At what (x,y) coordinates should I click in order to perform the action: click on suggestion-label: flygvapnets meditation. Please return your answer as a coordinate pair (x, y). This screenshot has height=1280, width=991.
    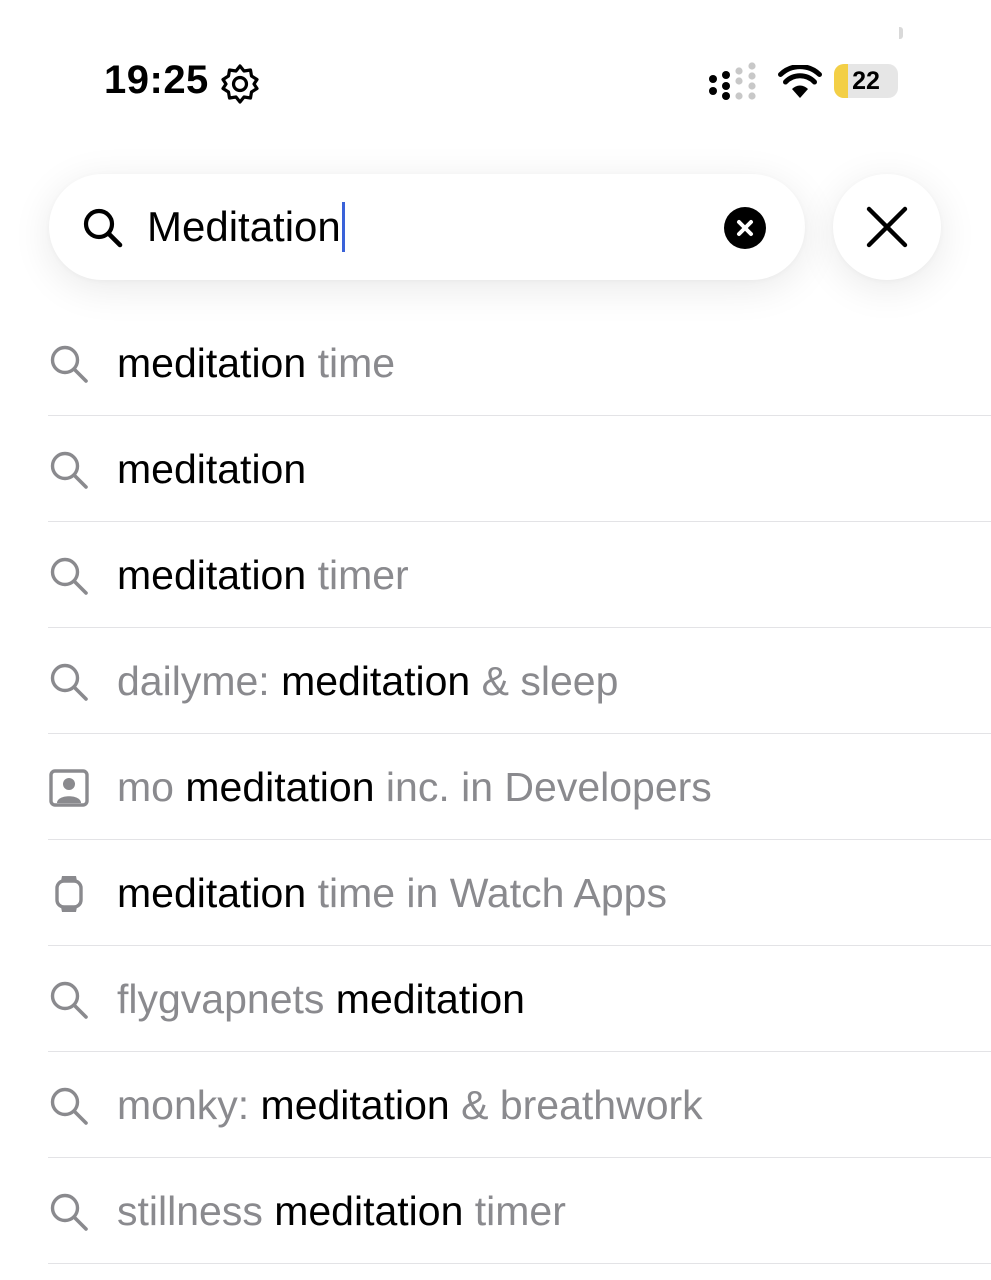
    Looking at the image, I should click on (321, 999).